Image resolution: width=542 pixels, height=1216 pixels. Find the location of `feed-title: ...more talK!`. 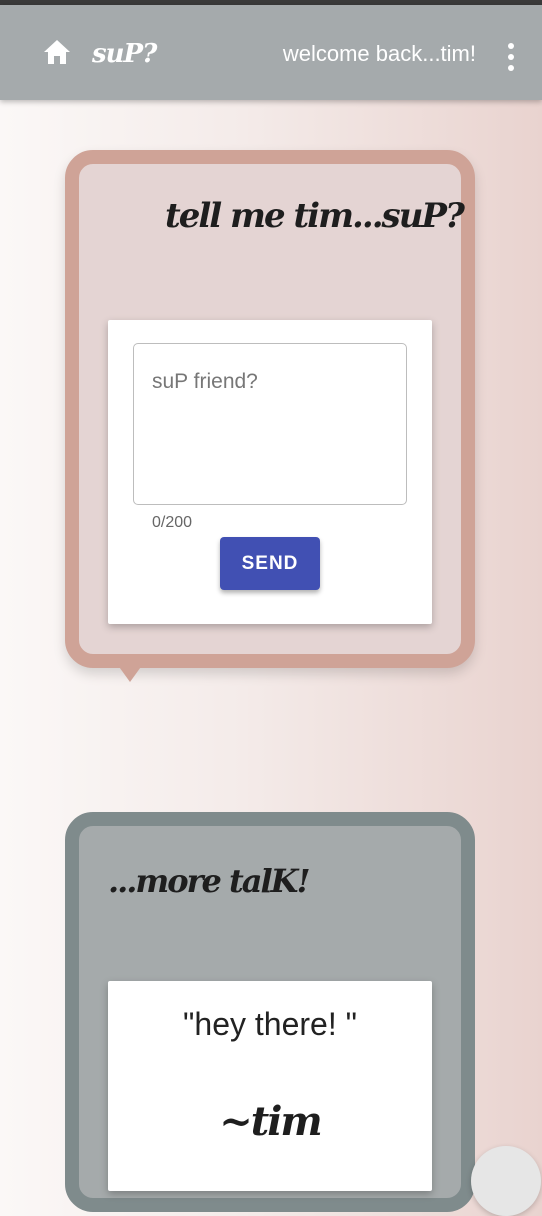

feed-title: ...more talK! is located at coordinates (209, 881).